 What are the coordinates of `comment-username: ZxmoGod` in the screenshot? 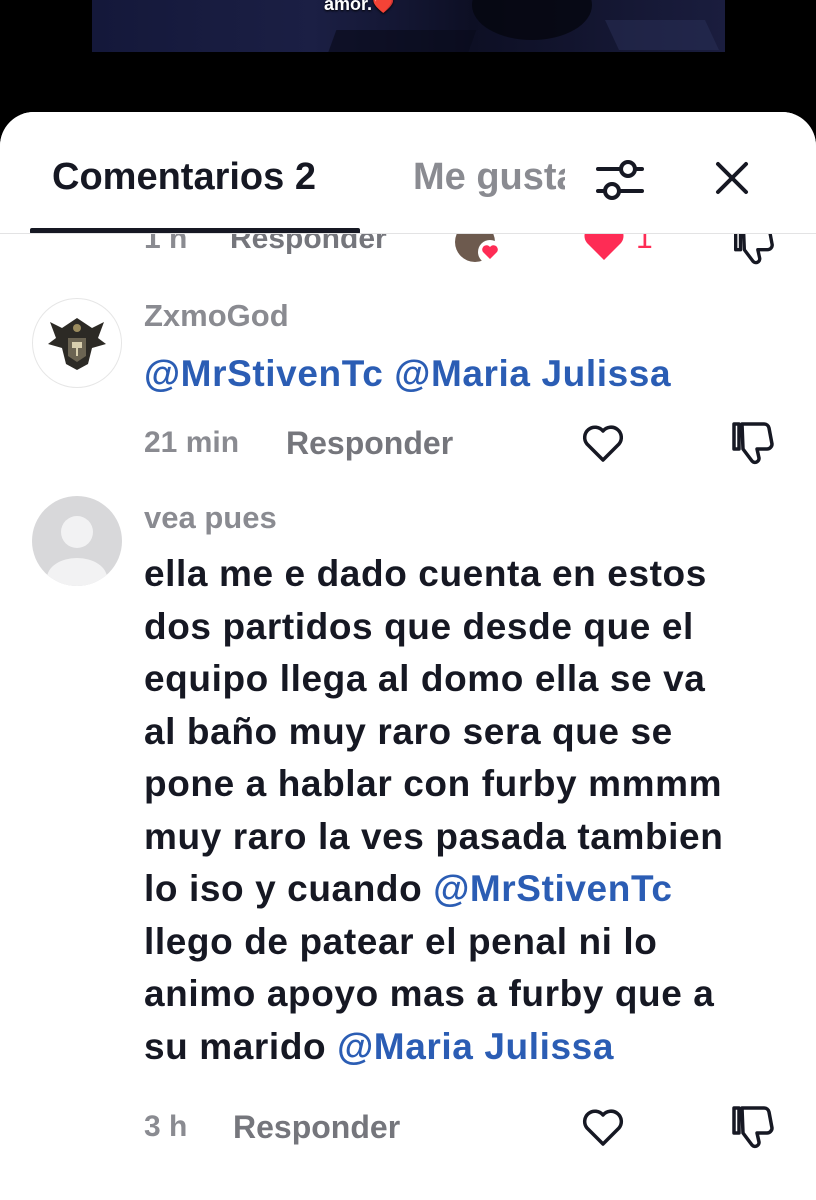 It's located at (216, 316).